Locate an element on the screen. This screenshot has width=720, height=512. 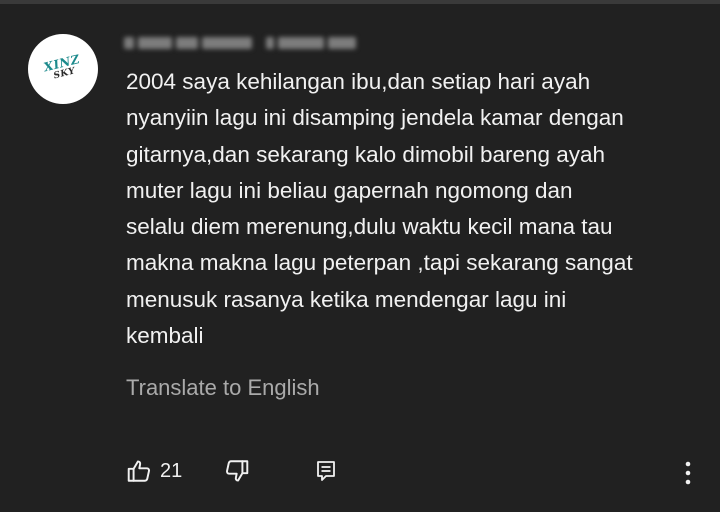
dislike-button is located at coordinates (237, 471).